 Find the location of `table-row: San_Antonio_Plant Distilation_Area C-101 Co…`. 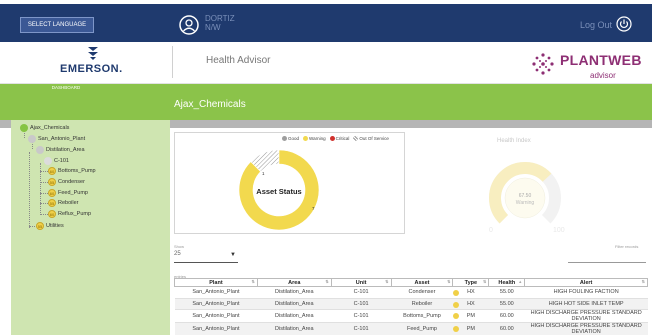

table-row: San_Antonio_Plant Distilation_Area C-101 Co… is located at coordinates (411, 292).